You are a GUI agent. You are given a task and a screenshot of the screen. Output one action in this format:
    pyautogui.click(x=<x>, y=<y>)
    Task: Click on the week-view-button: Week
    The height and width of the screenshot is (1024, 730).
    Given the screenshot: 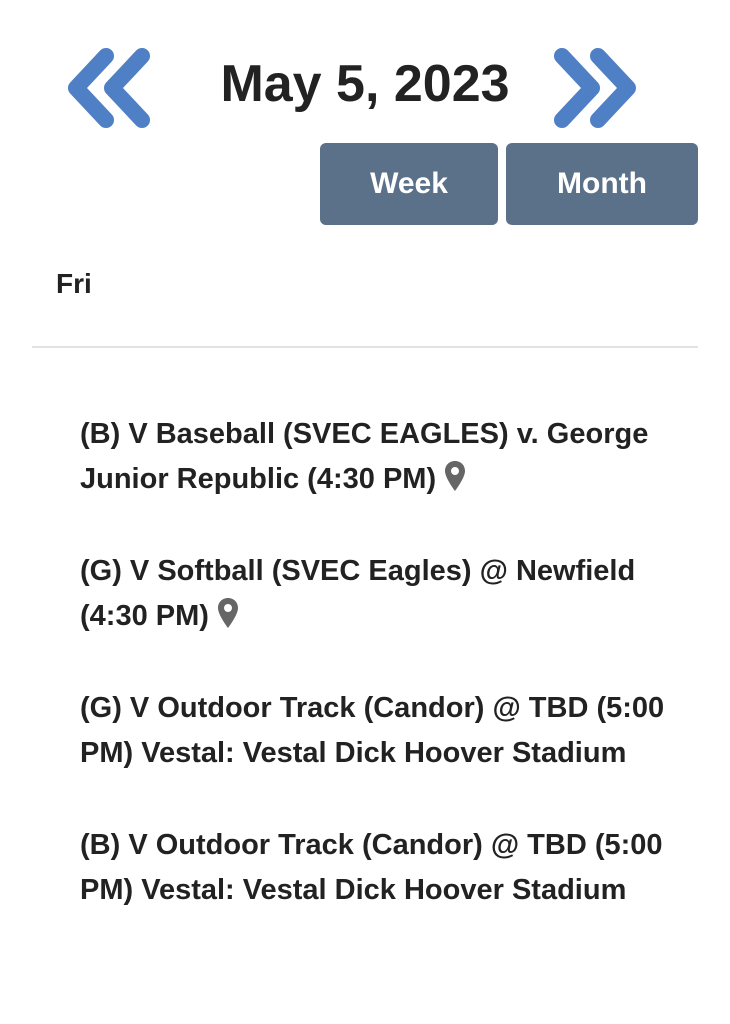 What is the action you would take?
    pyautogui.click(x=409, y=184)
    